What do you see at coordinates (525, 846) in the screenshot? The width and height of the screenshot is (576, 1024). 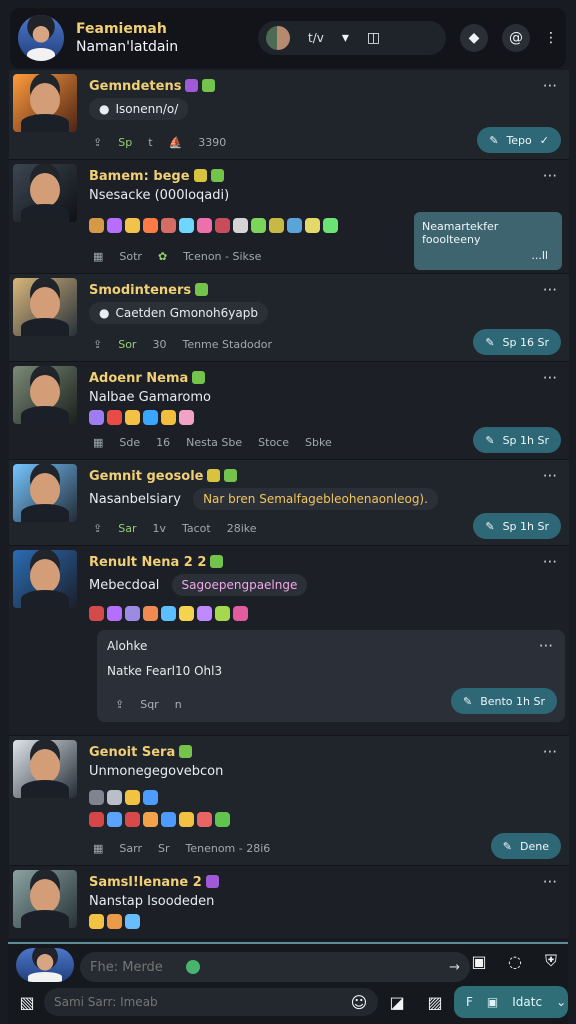 I see `post-action-button: ✎ Dene` at bounding box center [525, 846].